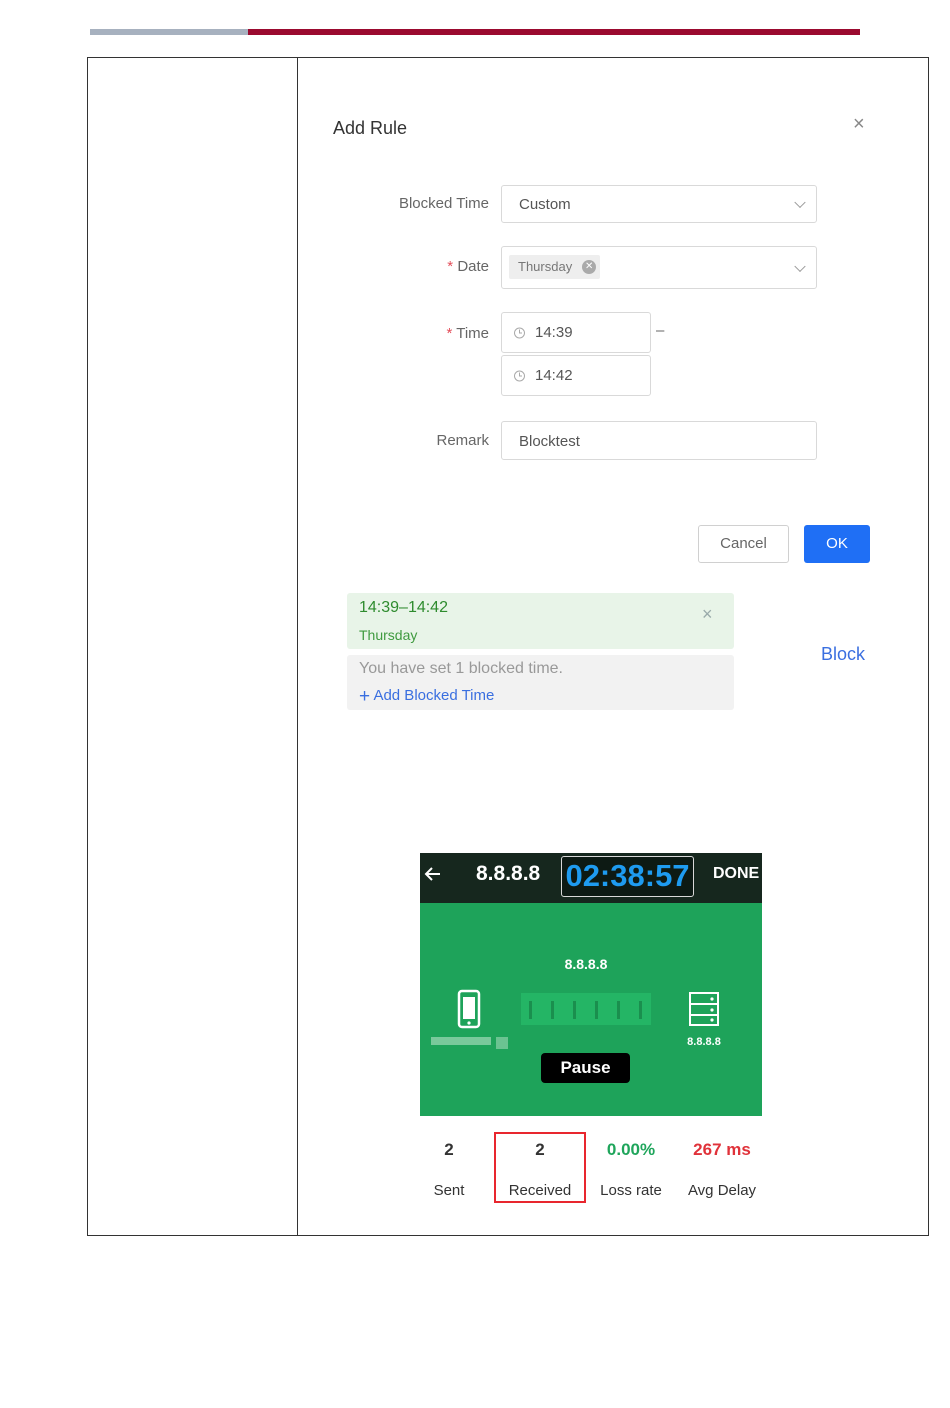  Describe the element at coordinates (365, 696) in the screenshot. I see `plus-icon: +` at that location.